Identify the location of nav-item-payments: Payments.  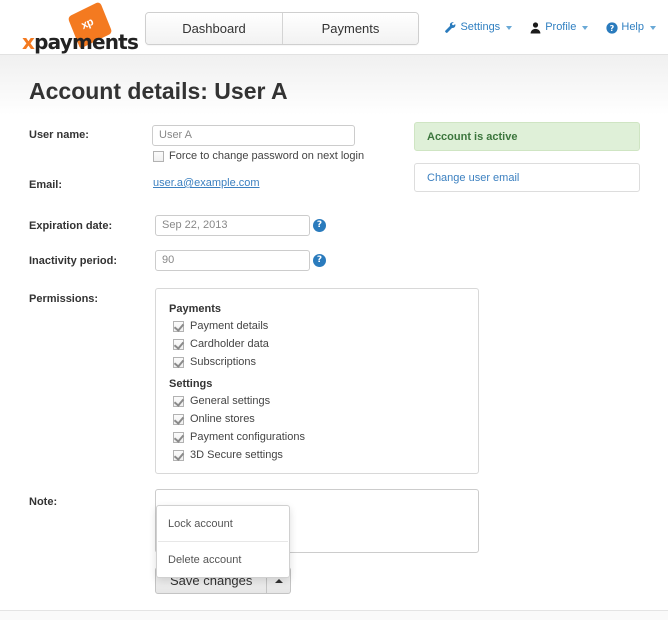
(350, 28).